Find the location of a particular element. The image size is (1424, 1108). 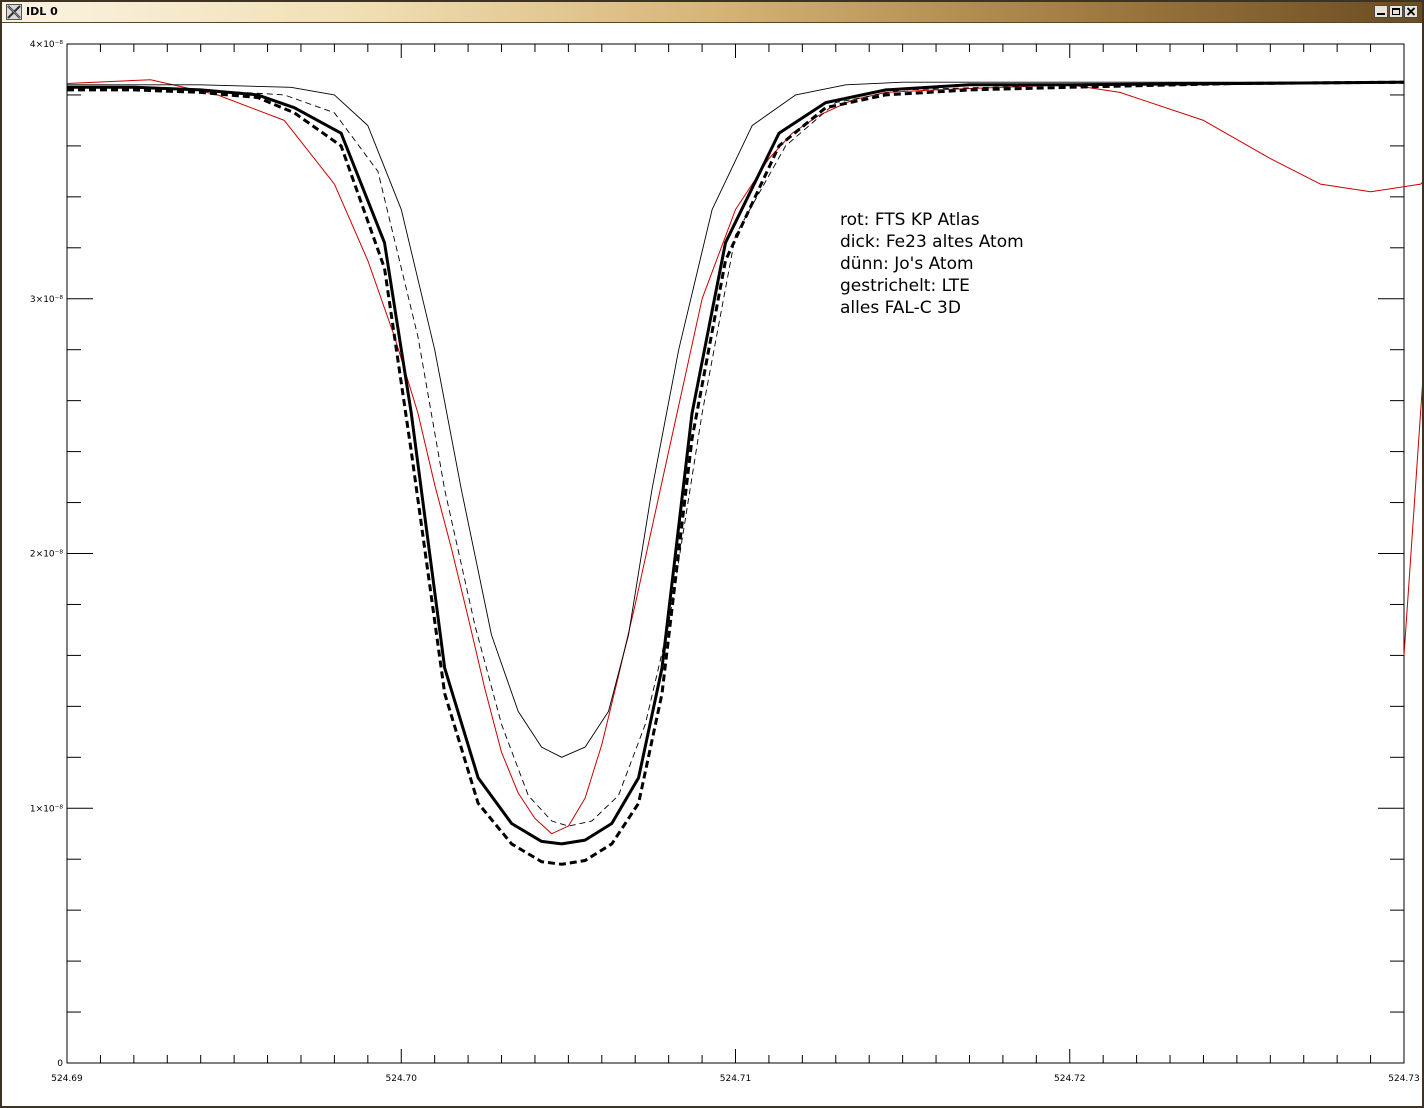

legend-line: dick: Fe23 altes Atom is located at coordinates (932, 242).